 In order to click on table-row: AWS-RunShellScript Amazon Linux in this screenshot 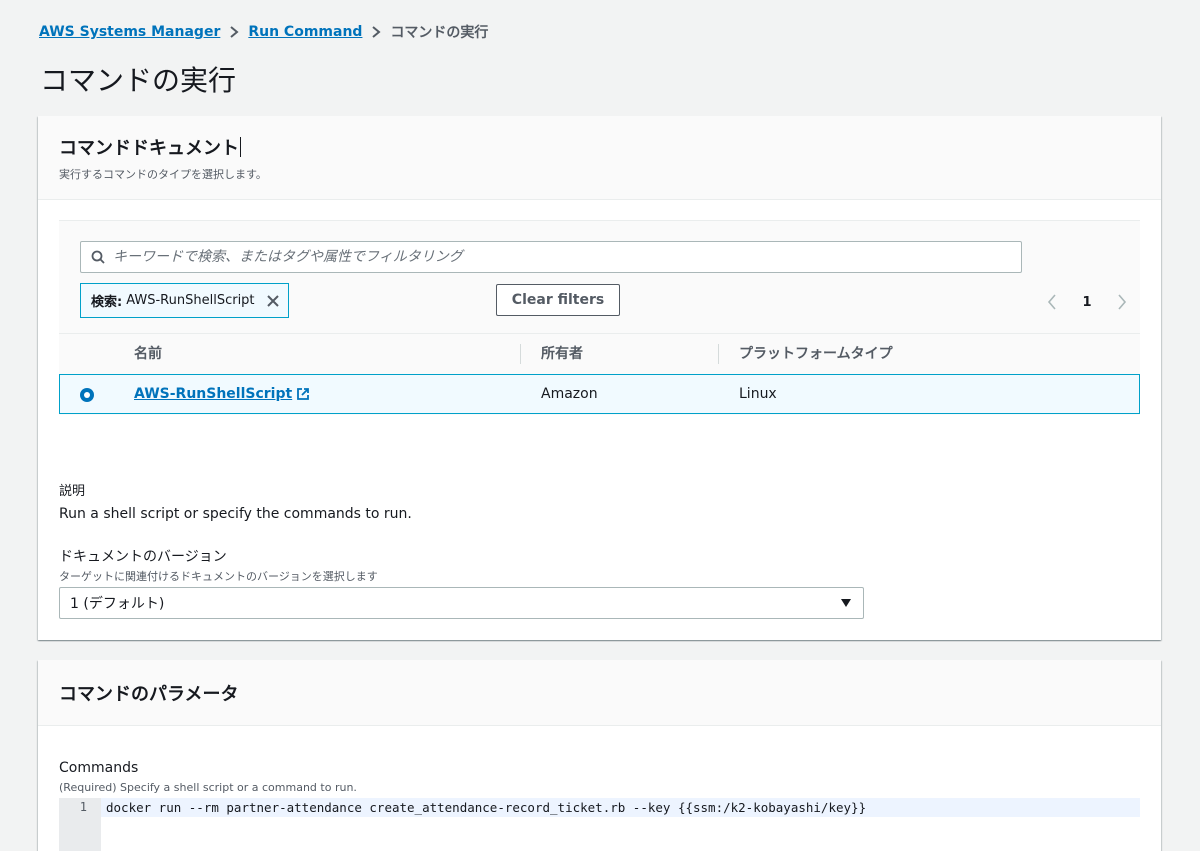, I will do `click(599, 394)`.